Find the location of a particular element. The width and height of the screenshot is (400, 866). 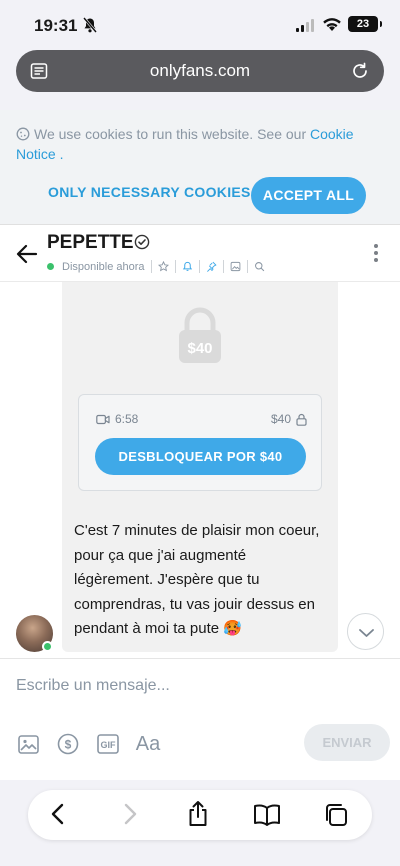

scroll-down-button is located at coordinates (365, 631).